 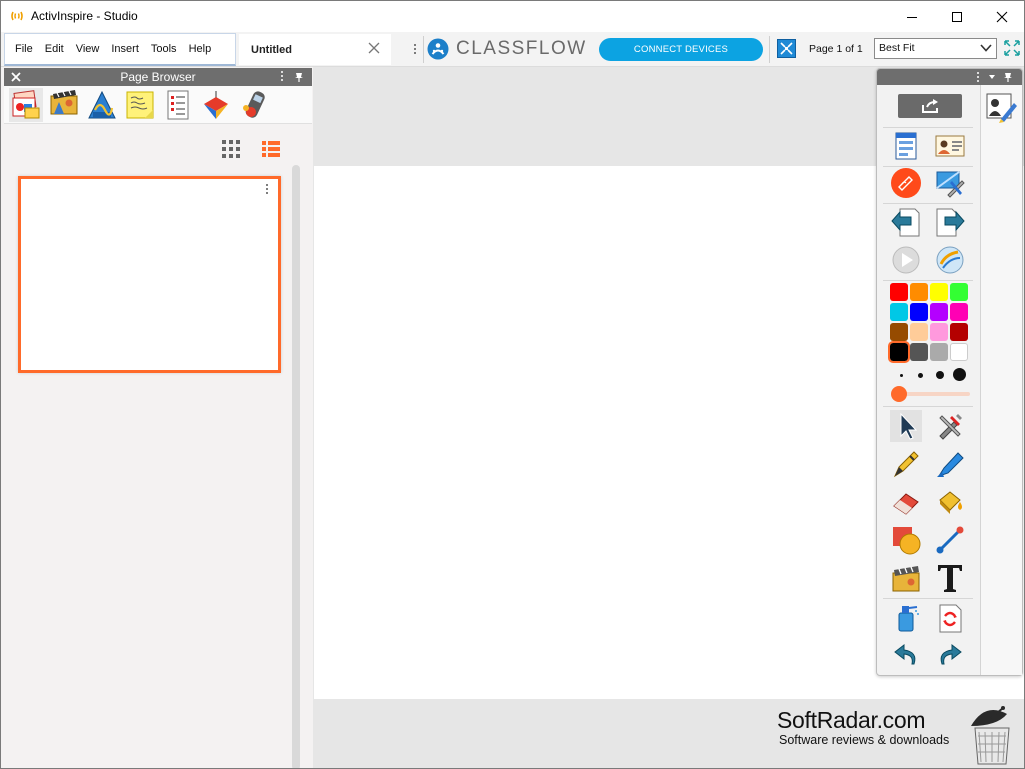 I want to click on browser-tab-strip, so click(x=158, y=105).